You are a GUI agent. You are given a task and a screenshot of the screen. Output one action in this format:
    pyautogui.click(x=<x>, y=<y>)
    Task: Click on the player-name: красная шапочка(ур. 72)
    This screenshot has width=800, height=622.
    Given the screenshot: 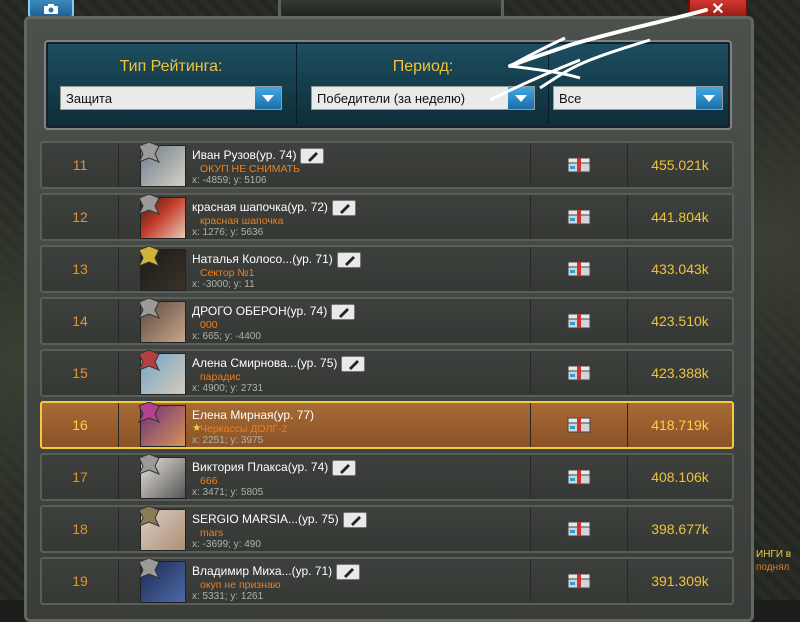 What is the action you would take?
    pyautogui.click(x=274, y=208)
    